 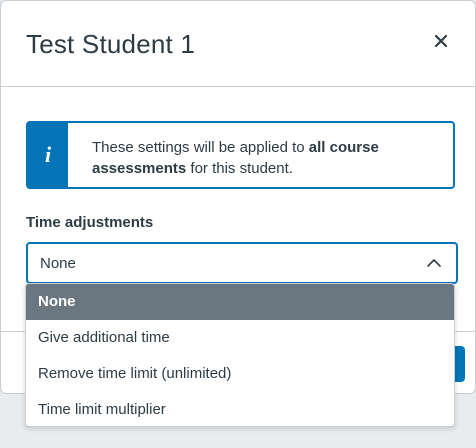 I want to click on info-icon: i, so click(x=48, y=154).